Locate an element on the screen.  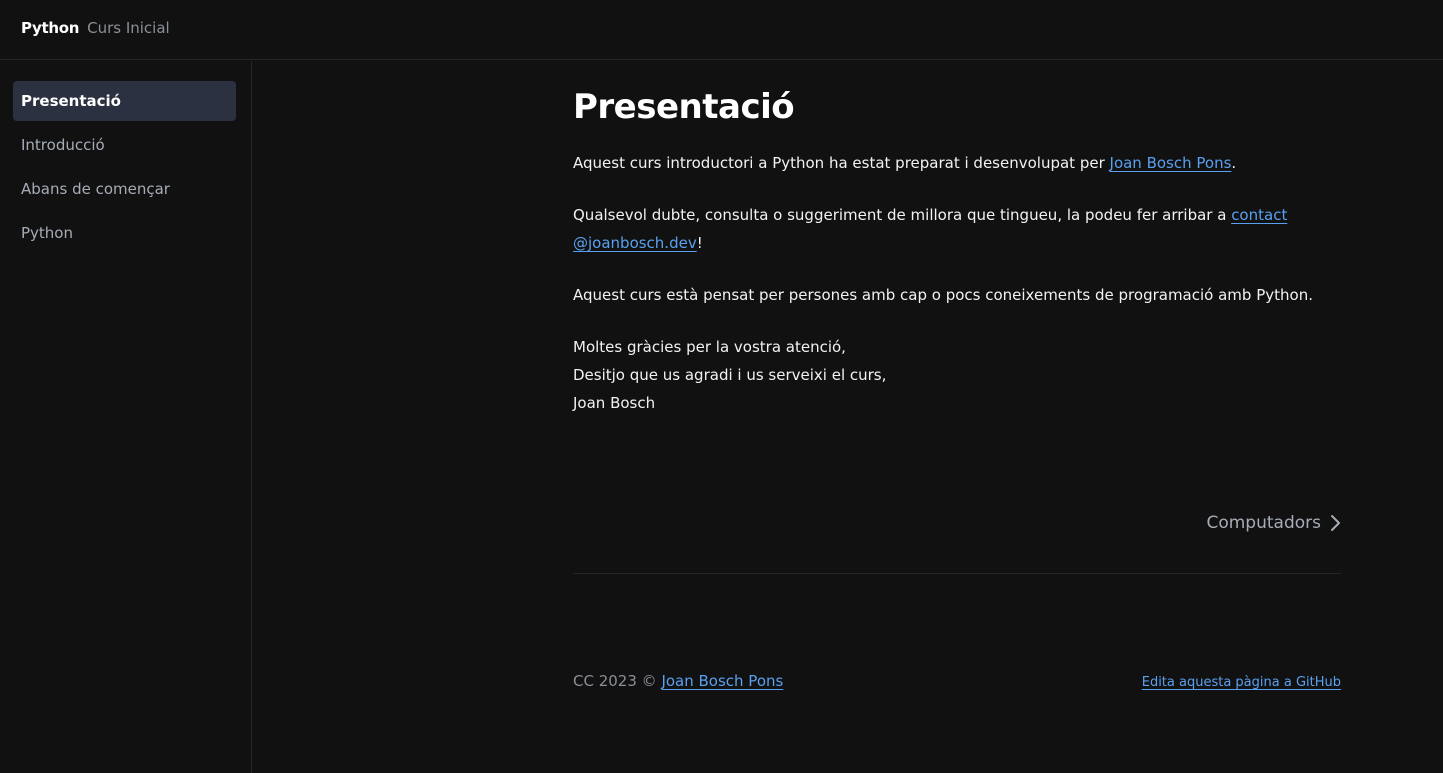
sidebar-item-python: Python is located at coordinates (124, 233).